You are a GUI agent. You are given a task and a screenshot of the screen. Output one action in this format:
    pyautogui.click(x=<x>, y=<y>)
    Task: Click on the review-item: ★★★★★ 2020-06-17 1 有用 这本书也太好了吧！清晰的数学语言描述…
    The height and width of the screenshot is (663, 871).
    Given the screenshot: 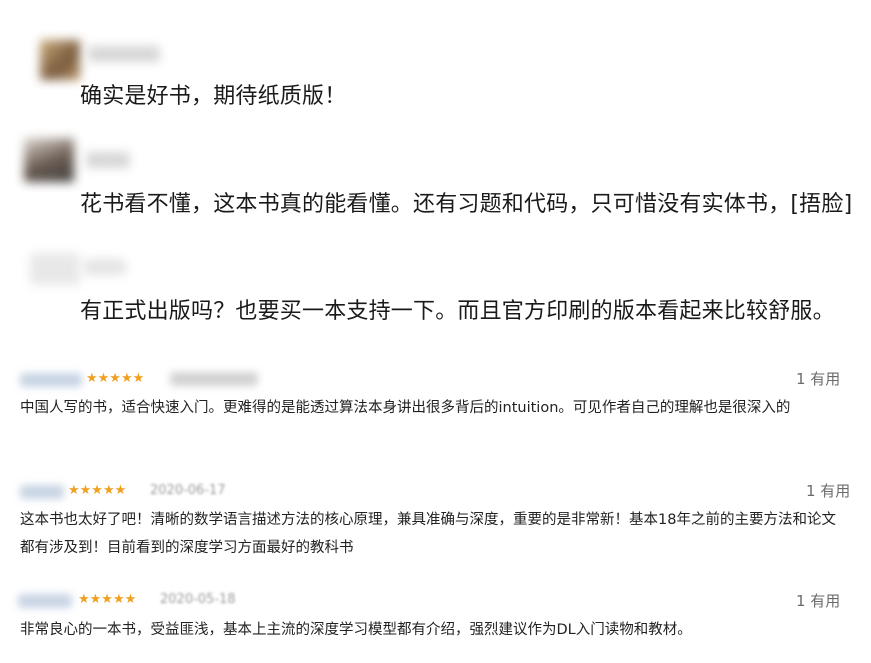 What is the action you would take?
    pyautogui.click(x=435, y=527)
    